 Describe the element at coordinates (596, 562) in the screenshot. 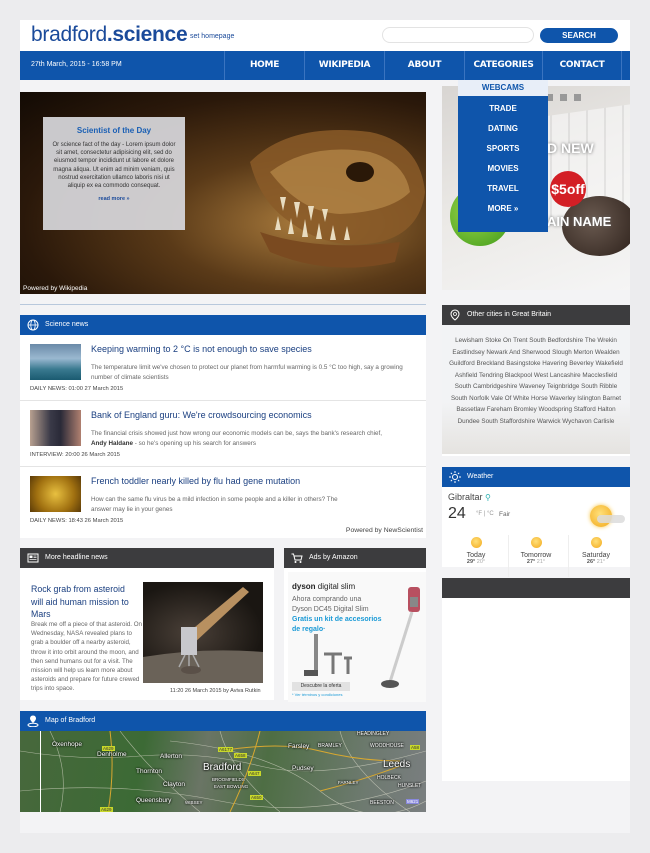

I see `day-temps: 26° 21°` at that location.